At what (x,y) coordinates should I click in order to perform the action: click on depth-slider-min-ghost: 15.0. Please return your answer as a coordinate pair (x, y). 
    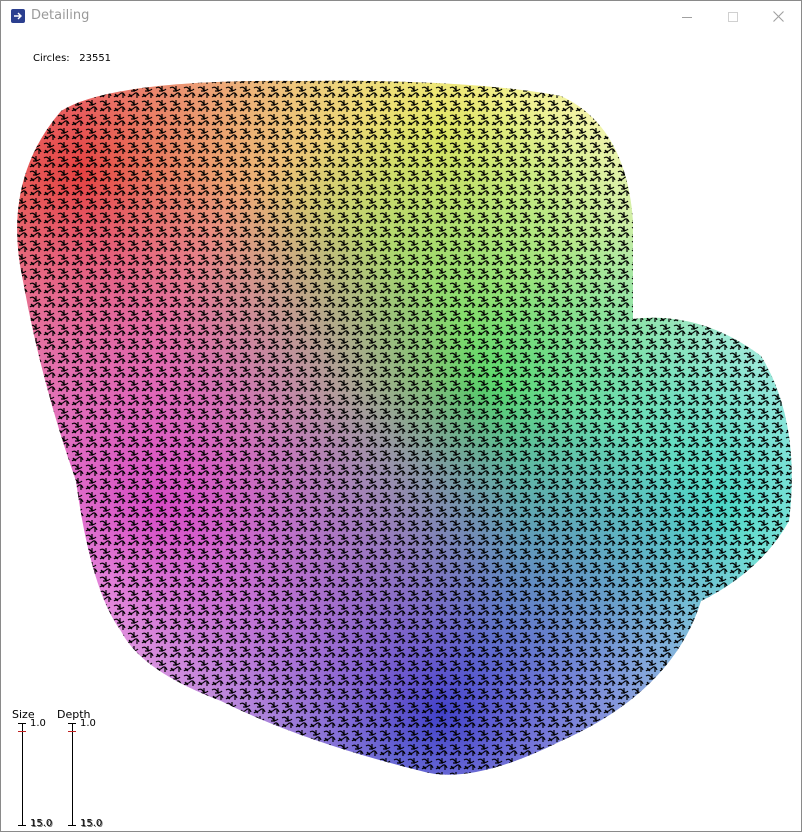
    Looking at the image, I should click on (92, 824).